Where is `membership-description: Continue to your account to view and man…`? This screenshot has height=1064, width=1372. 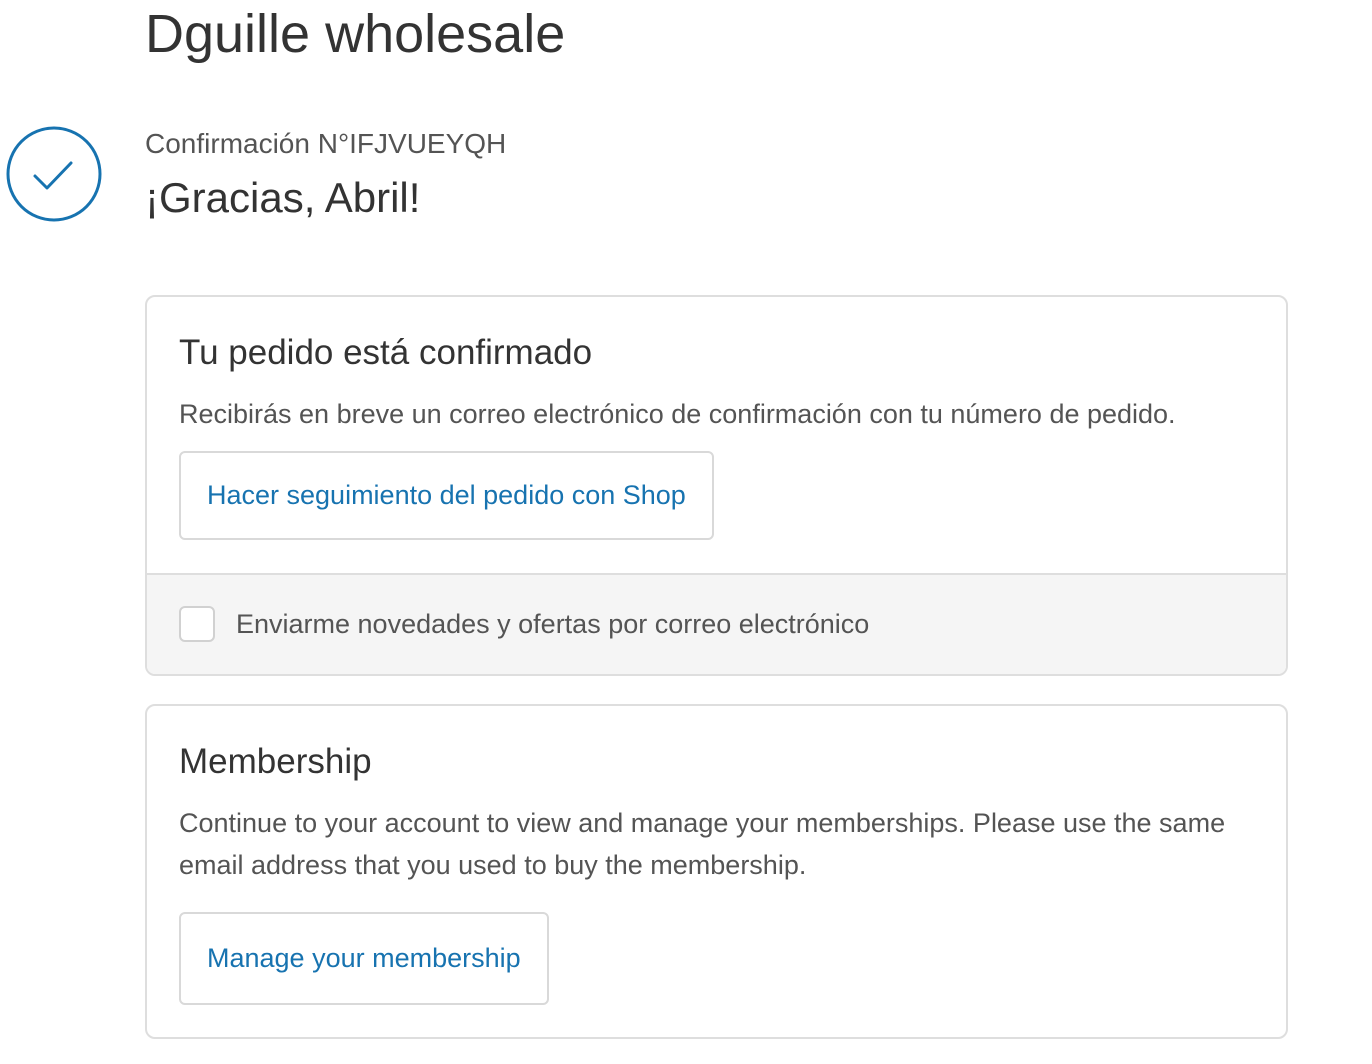
membership-description: Continue to your account to view and man… is located at coordinates (702, 844).